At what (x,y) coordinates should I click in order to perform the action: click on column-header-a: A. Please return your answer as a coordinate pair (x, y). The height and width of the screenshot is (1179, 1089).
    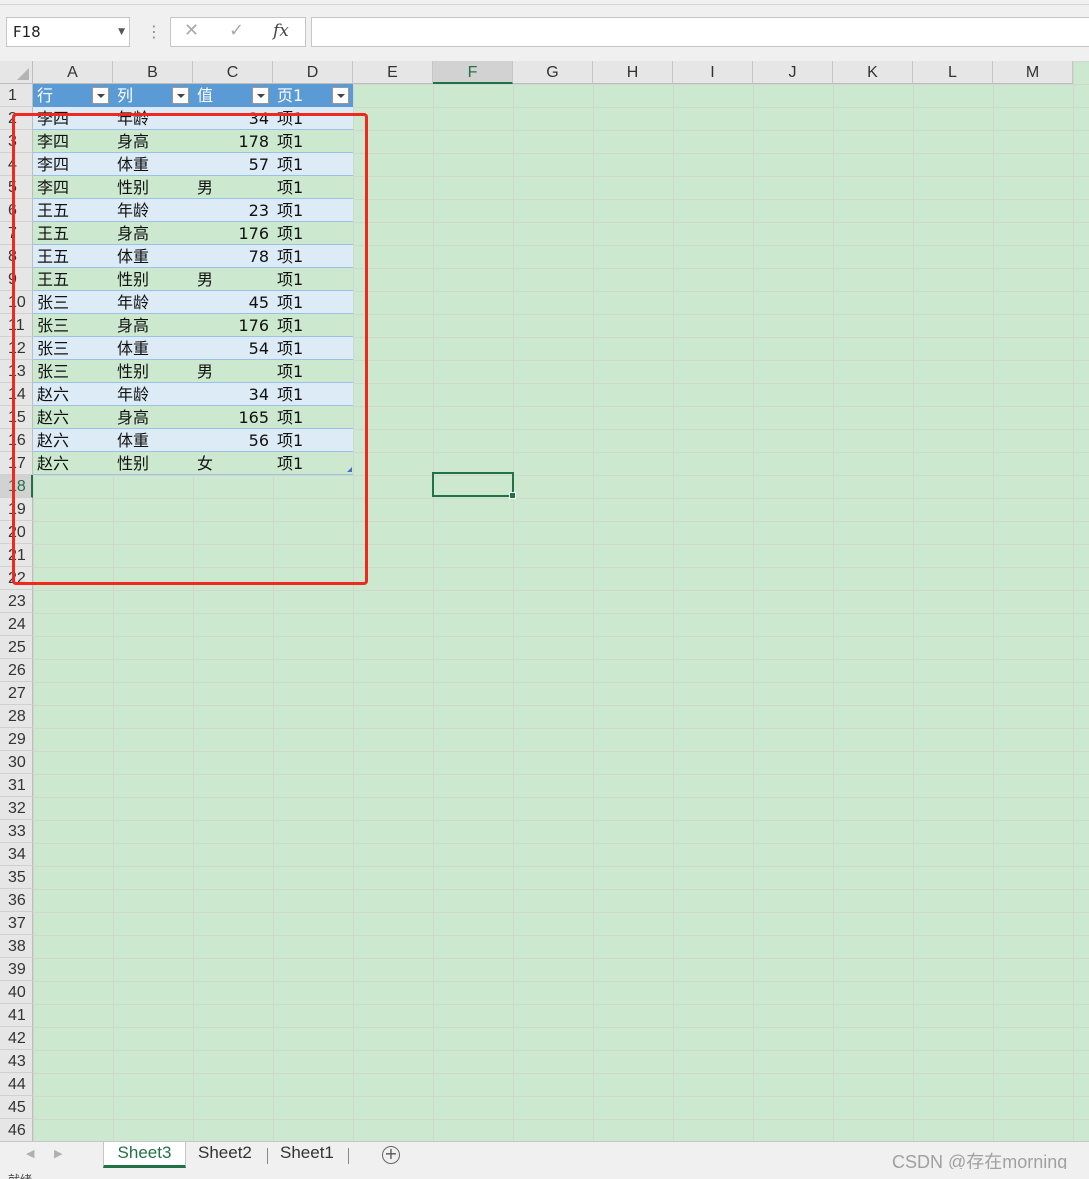
    Looking at the image, I should click on (73, 72).